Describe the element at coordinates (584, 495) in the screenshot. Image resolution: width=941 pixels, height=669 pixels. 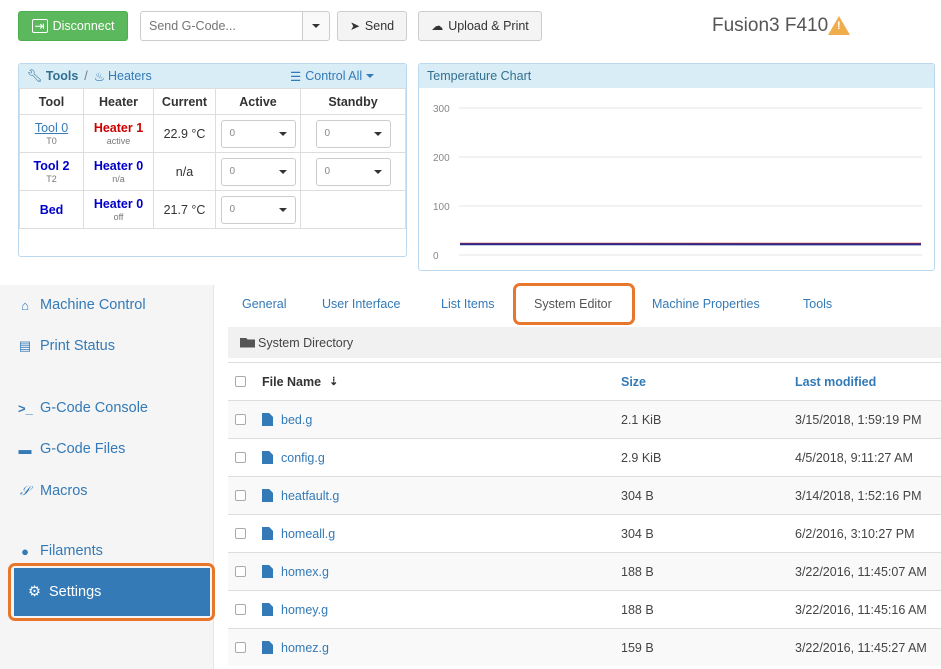
I see `file-row: heatfault.g 304 B 3/14/2018, 1:52:16 PM` at that location.